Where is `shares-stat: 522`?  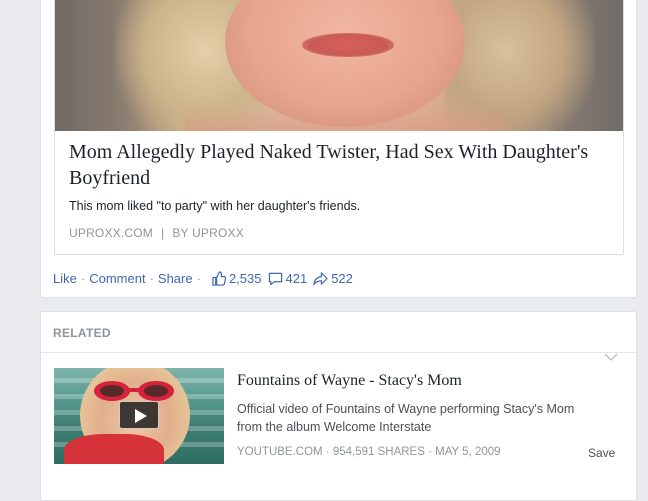 shares-stat: 522 is located at coordinates (333, 278).